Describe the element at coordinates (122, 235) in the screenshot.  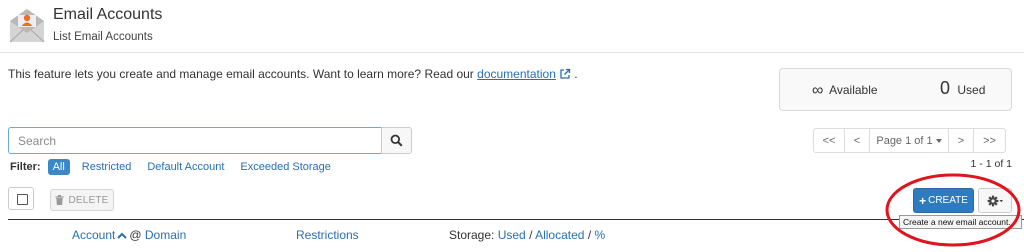
I see `chevron-up-icon` at that location.